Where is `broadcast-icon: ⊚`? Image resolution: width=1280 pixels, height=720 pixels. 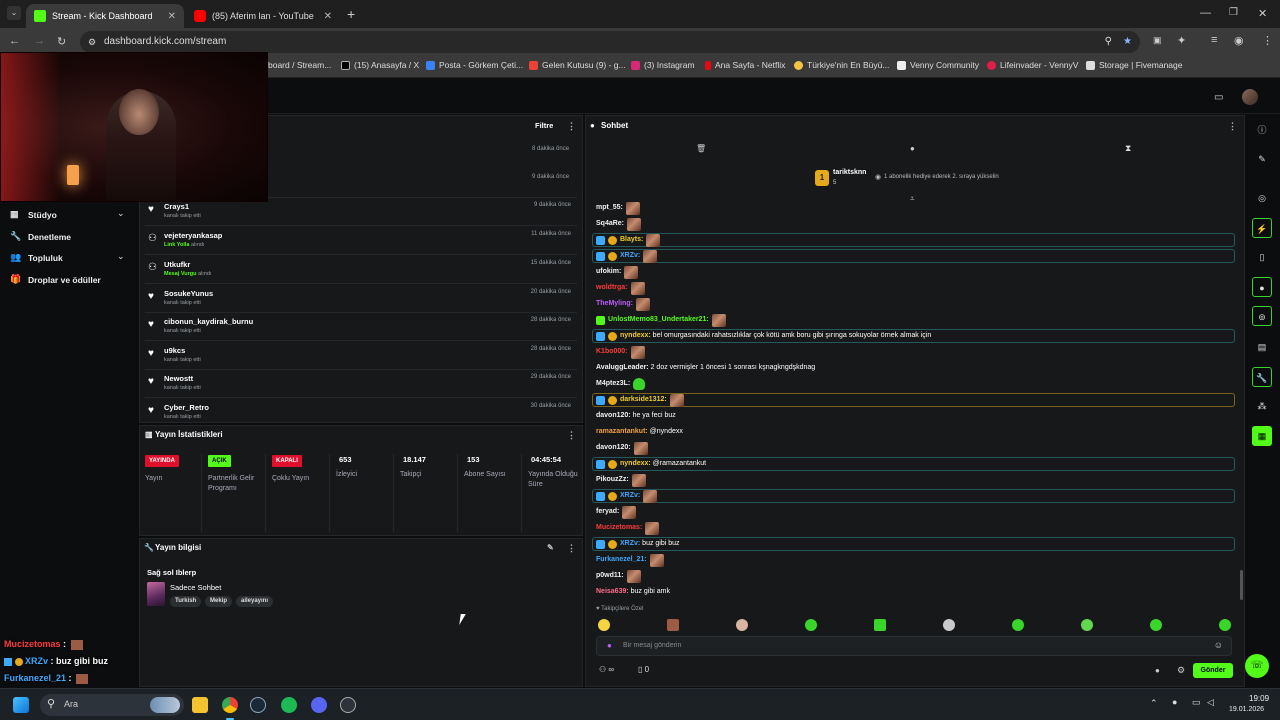
broadcast-icon: ⊚ is located at coordinates (1262, 316).